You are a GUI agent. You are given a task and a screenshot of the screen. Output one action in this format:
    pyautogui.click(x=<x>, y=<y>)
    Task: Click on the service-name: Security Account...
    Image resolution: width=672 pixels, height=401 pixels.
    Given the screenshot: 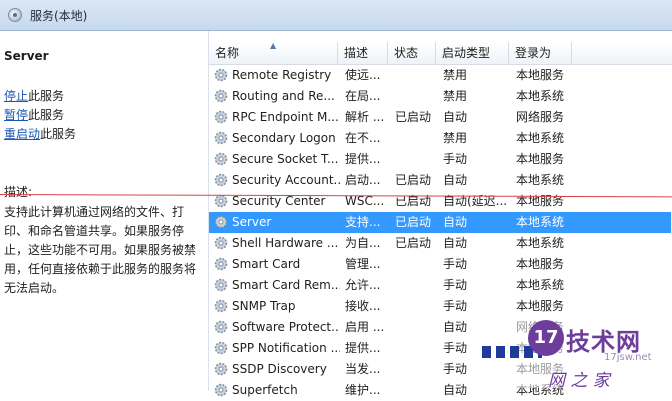 What is the action you would take?
    pyautogui.click(x=286, y=180)
    